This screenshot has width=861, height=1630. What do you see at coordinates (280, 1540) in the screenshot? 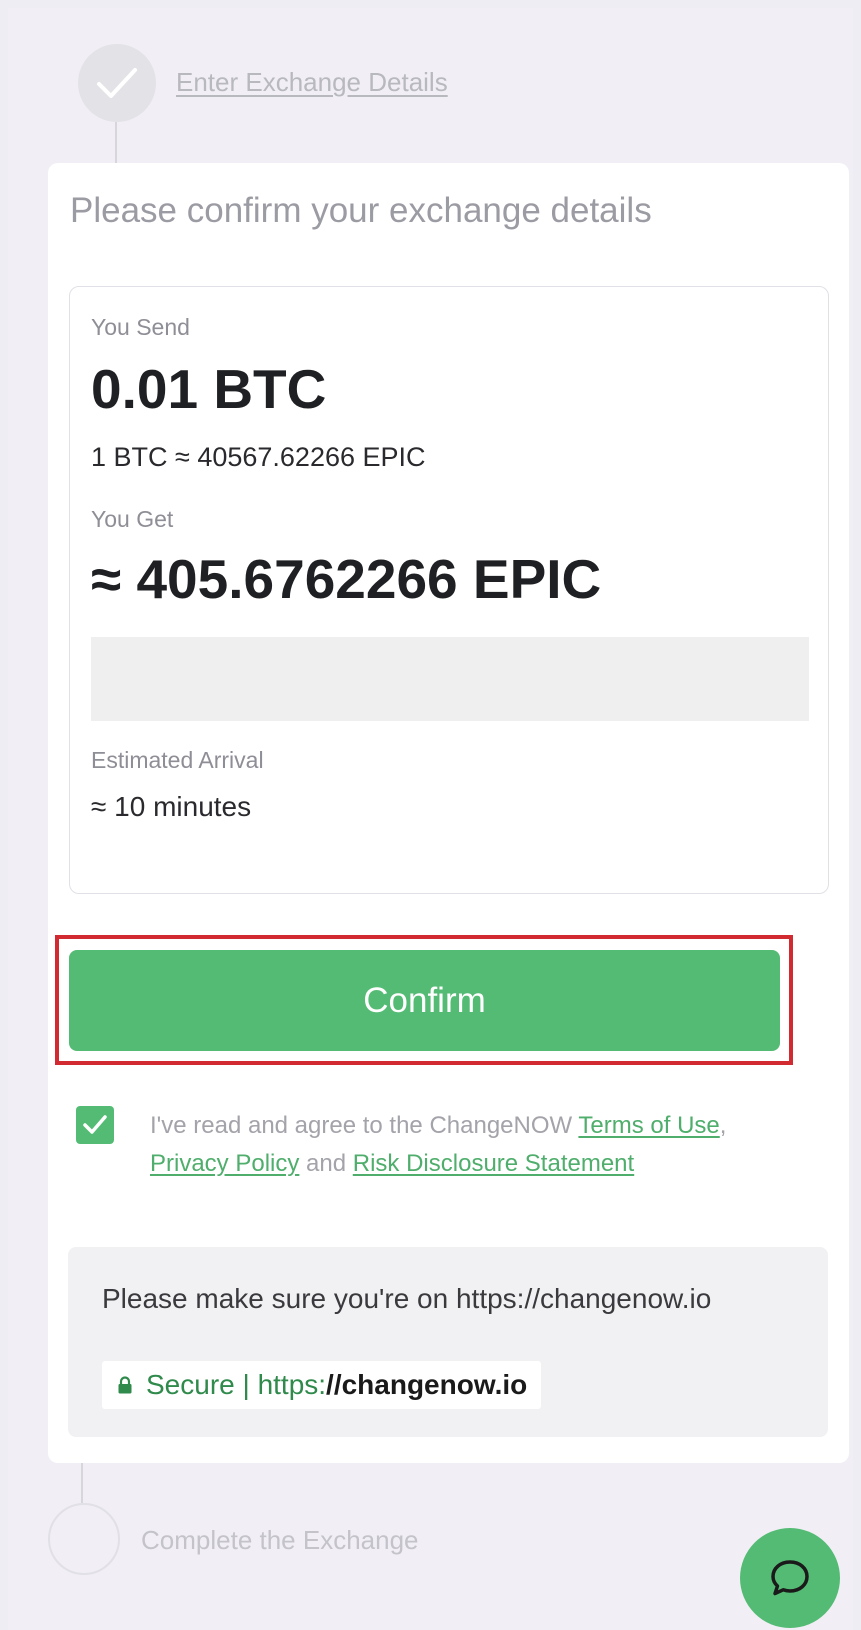
I see `step-complete-label: Complete the Exchange` at bounding box center [280, 1540].